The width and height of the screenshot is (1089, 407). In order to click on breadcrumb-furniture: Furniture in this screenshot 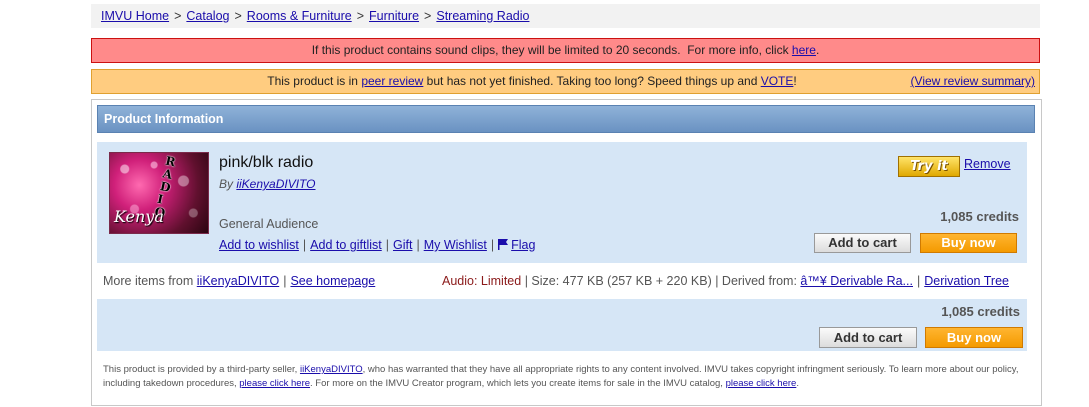, I will do `click(394, 16)`.